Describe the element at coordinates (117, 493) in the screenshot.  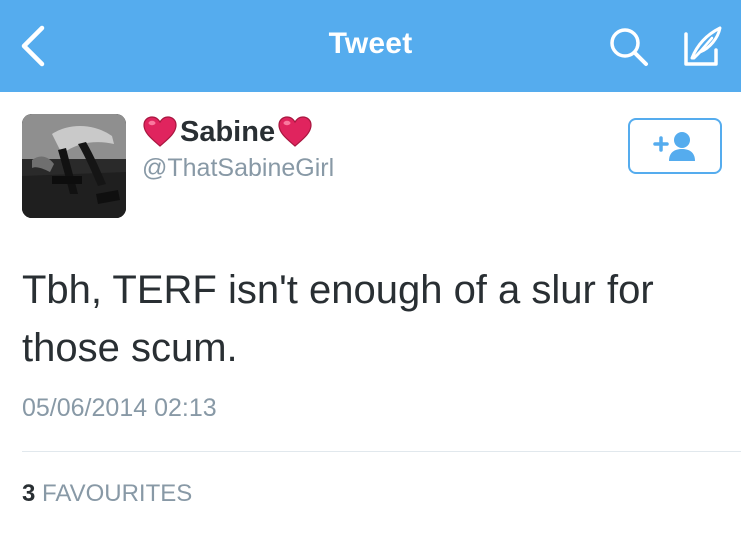
I see `favourites-label: FAVOURITES` at that location.